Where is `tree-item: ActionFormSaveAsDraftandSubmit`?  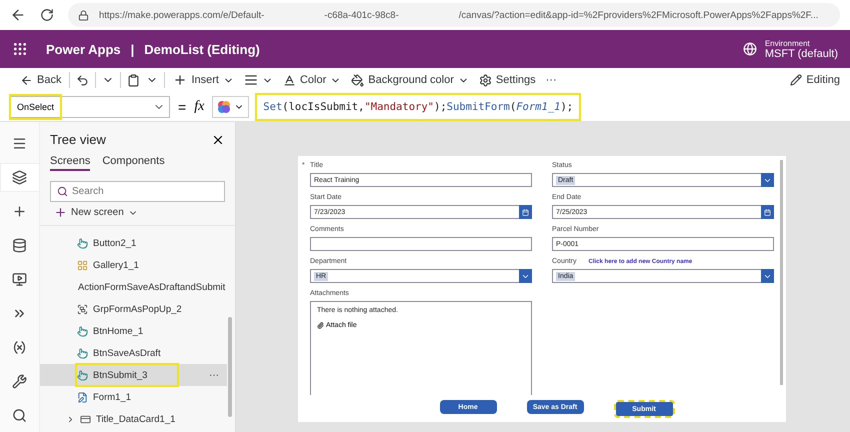
tree-item: ActionFormSaveAsDraftandSubmit is located at coordinates (133, 287).